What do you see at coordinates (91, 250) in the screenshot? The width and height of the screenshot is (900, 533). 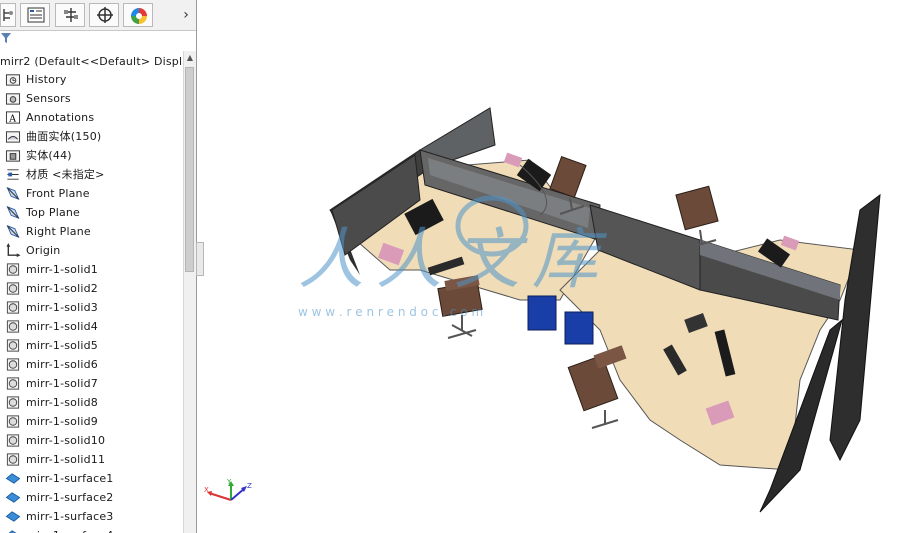 I see `tree-item: Origin` at bounding box center [91, 250].